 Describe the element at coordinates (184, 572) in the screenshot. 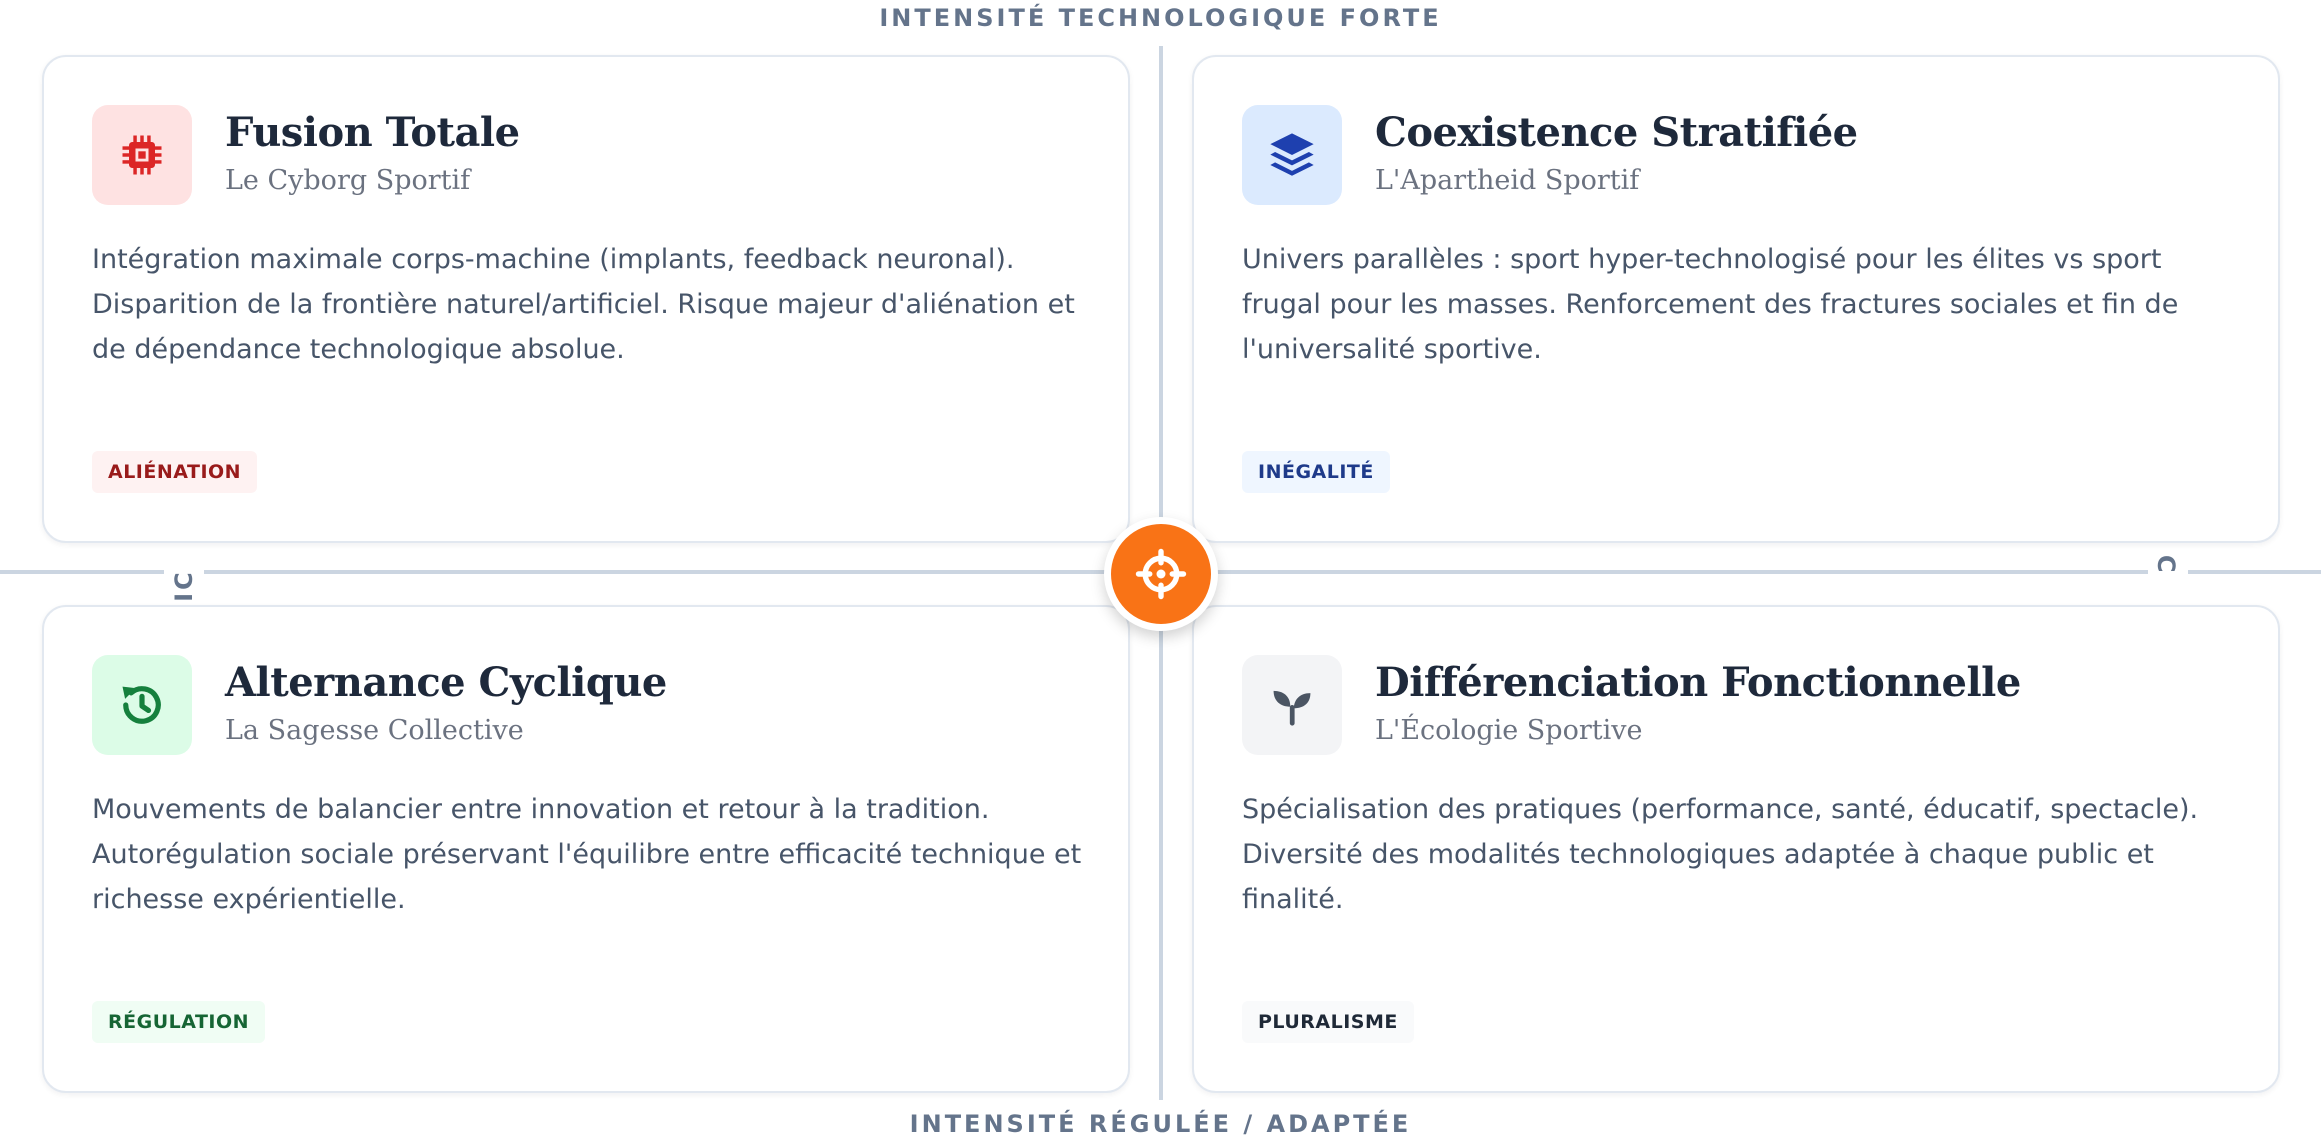

I see `axis-label-left: ATIC` at that location.